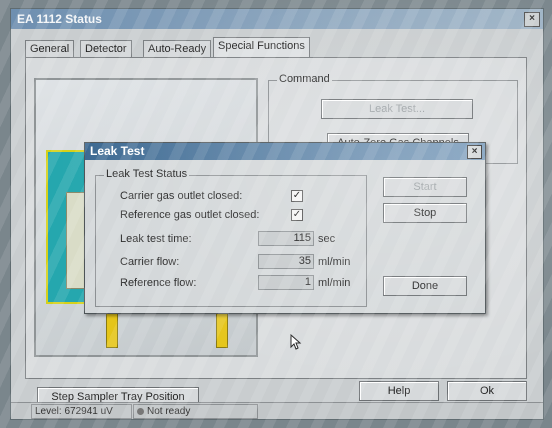 The width and height of the screenshot is (552, 428). What do you see at coordinates (327, 239) in the screenshot?
I see `leak-time-unit: sec` at bounding box center [327, 239].